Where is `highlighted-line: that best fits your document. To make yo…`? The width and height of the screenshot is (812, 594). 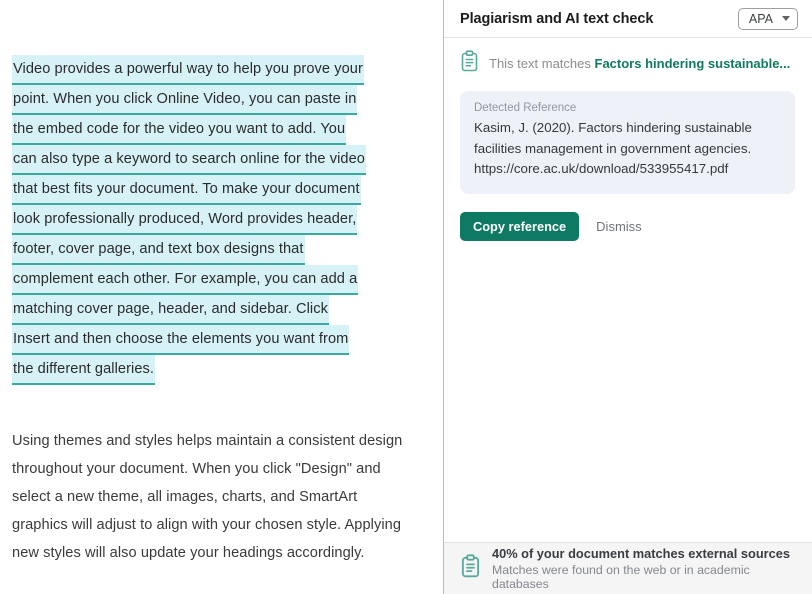 highlighted-line: that best fits your document. To make yo… is located at coordinates (186, 190).